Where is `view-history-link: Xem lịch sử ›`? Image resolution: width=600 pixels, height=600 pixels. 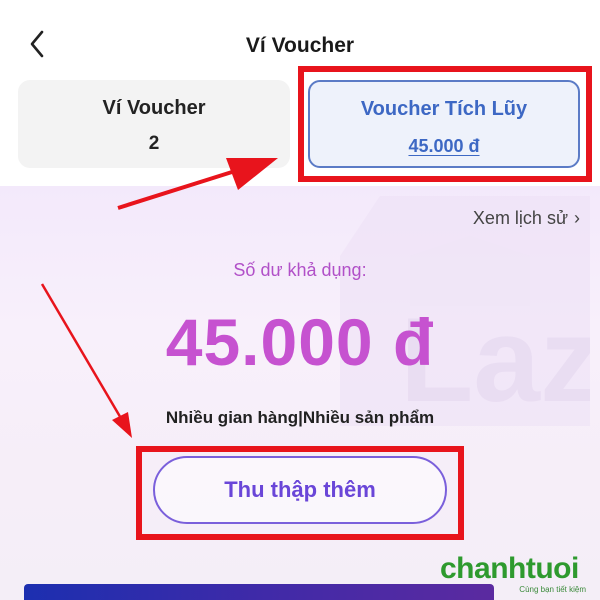
view-history-link: Xem lịch sử › is located at coordinates (526, 218).